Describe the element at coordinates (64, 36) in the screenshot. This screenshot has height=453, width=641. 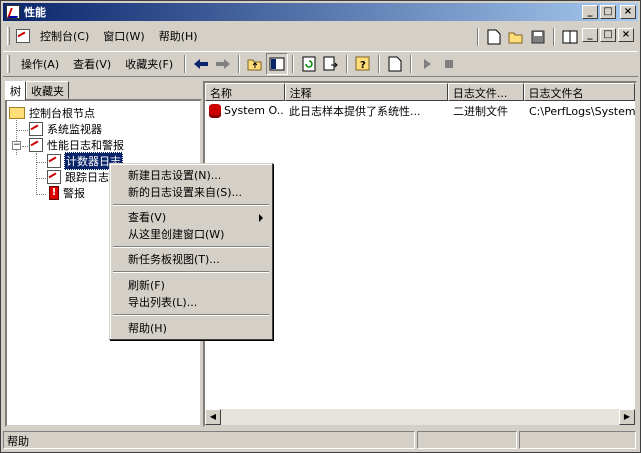
I see `menu-console: 控制台(C)` at that location.